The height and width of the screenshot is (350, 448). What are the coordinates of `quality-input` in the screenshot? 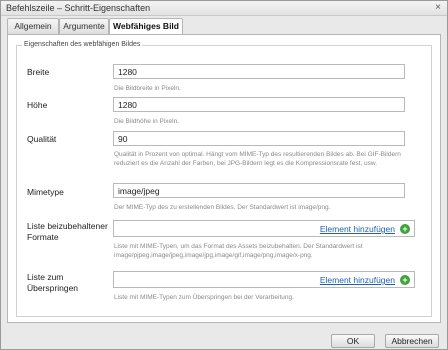 It's located at (259, 138).